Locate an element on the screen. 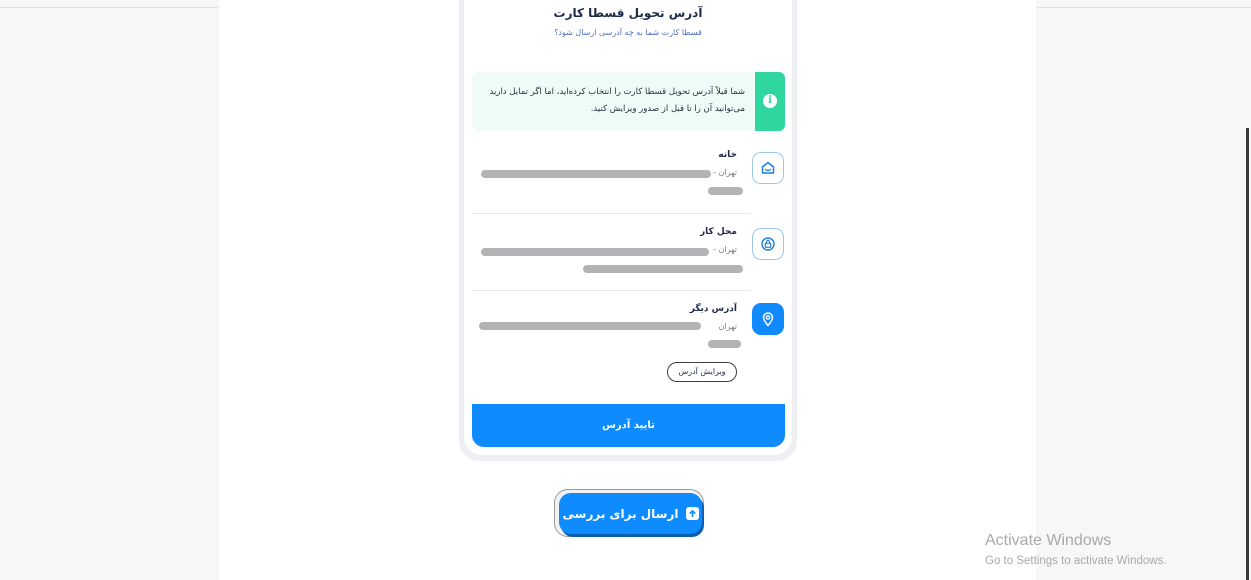 The height and width of the screenshot is (580, 1251). work-lock-icon is located at coordinates (768, 244).